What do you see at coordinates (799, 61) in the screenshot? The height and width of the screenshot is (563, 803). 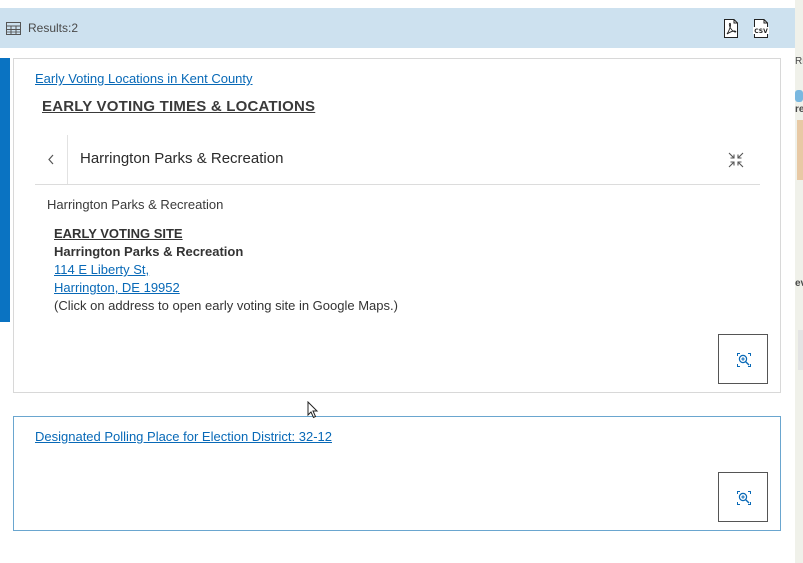 I see `map-label: Ri` at bounding box center [799, 61].